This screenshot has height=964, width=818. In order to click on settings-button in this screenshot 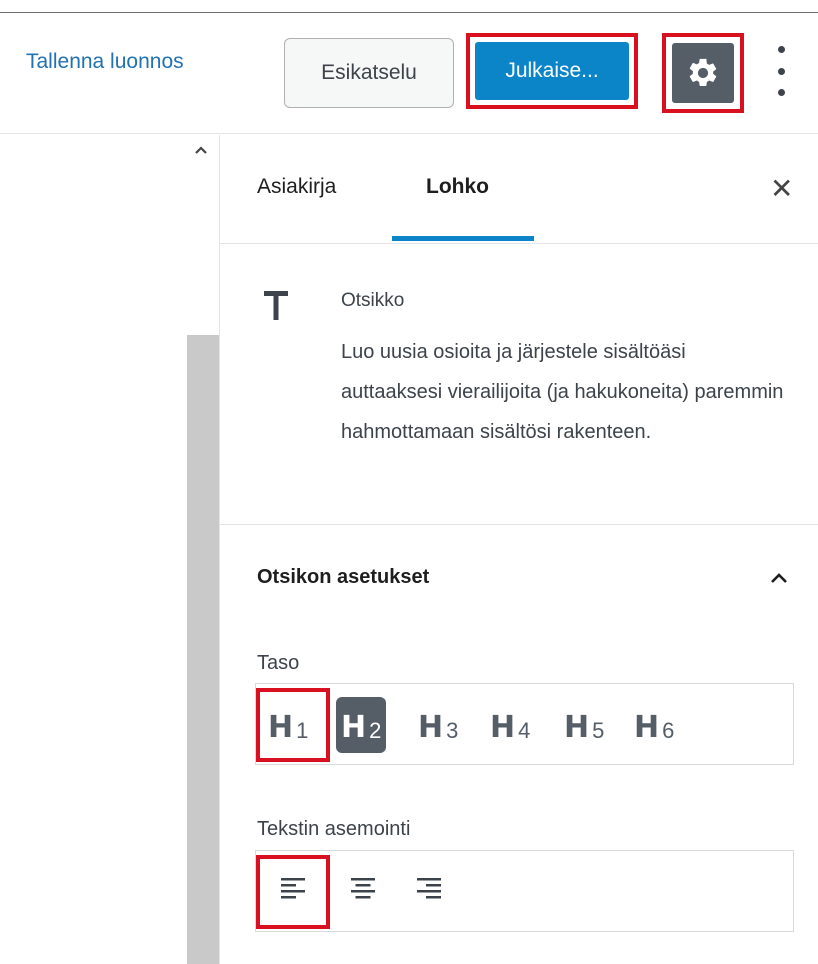, I will do `click(703, 73)`.